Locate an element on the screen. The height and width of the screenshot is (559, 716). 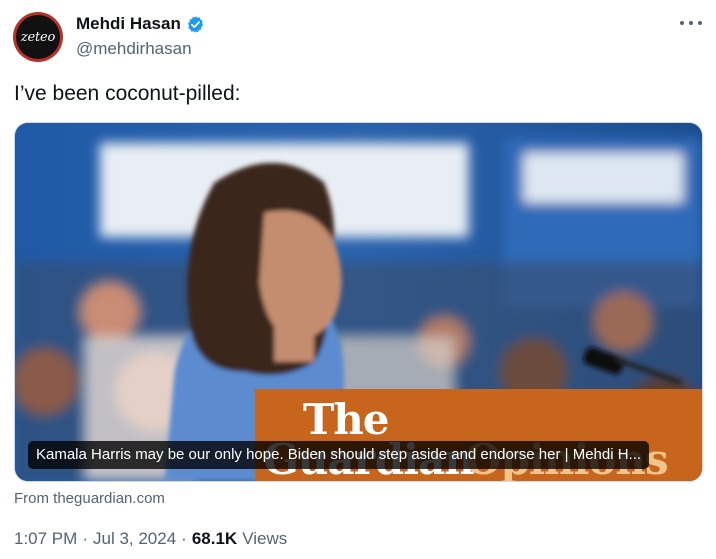
tweet-time: 1:07 PM is located at coordinates (45, 539).